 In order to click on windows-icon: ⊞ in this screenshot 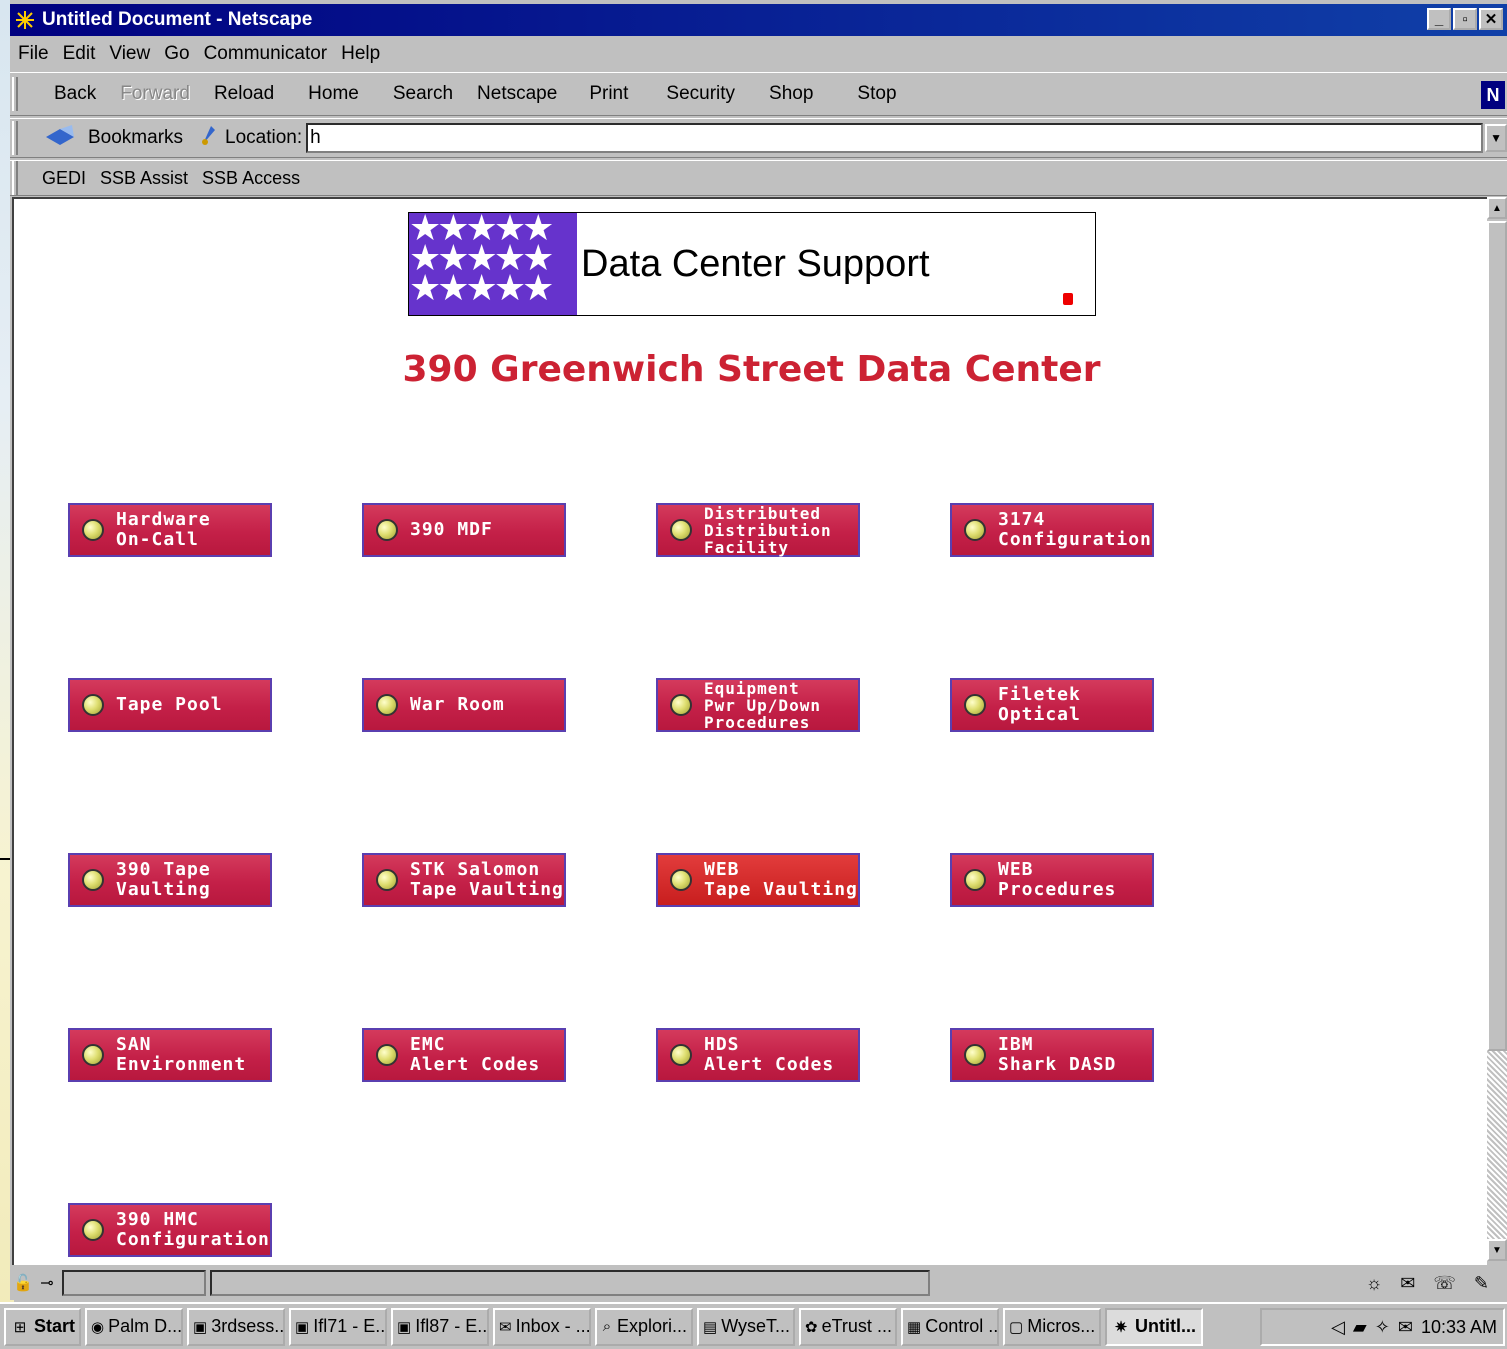, I will do `click(20, 1327)`.